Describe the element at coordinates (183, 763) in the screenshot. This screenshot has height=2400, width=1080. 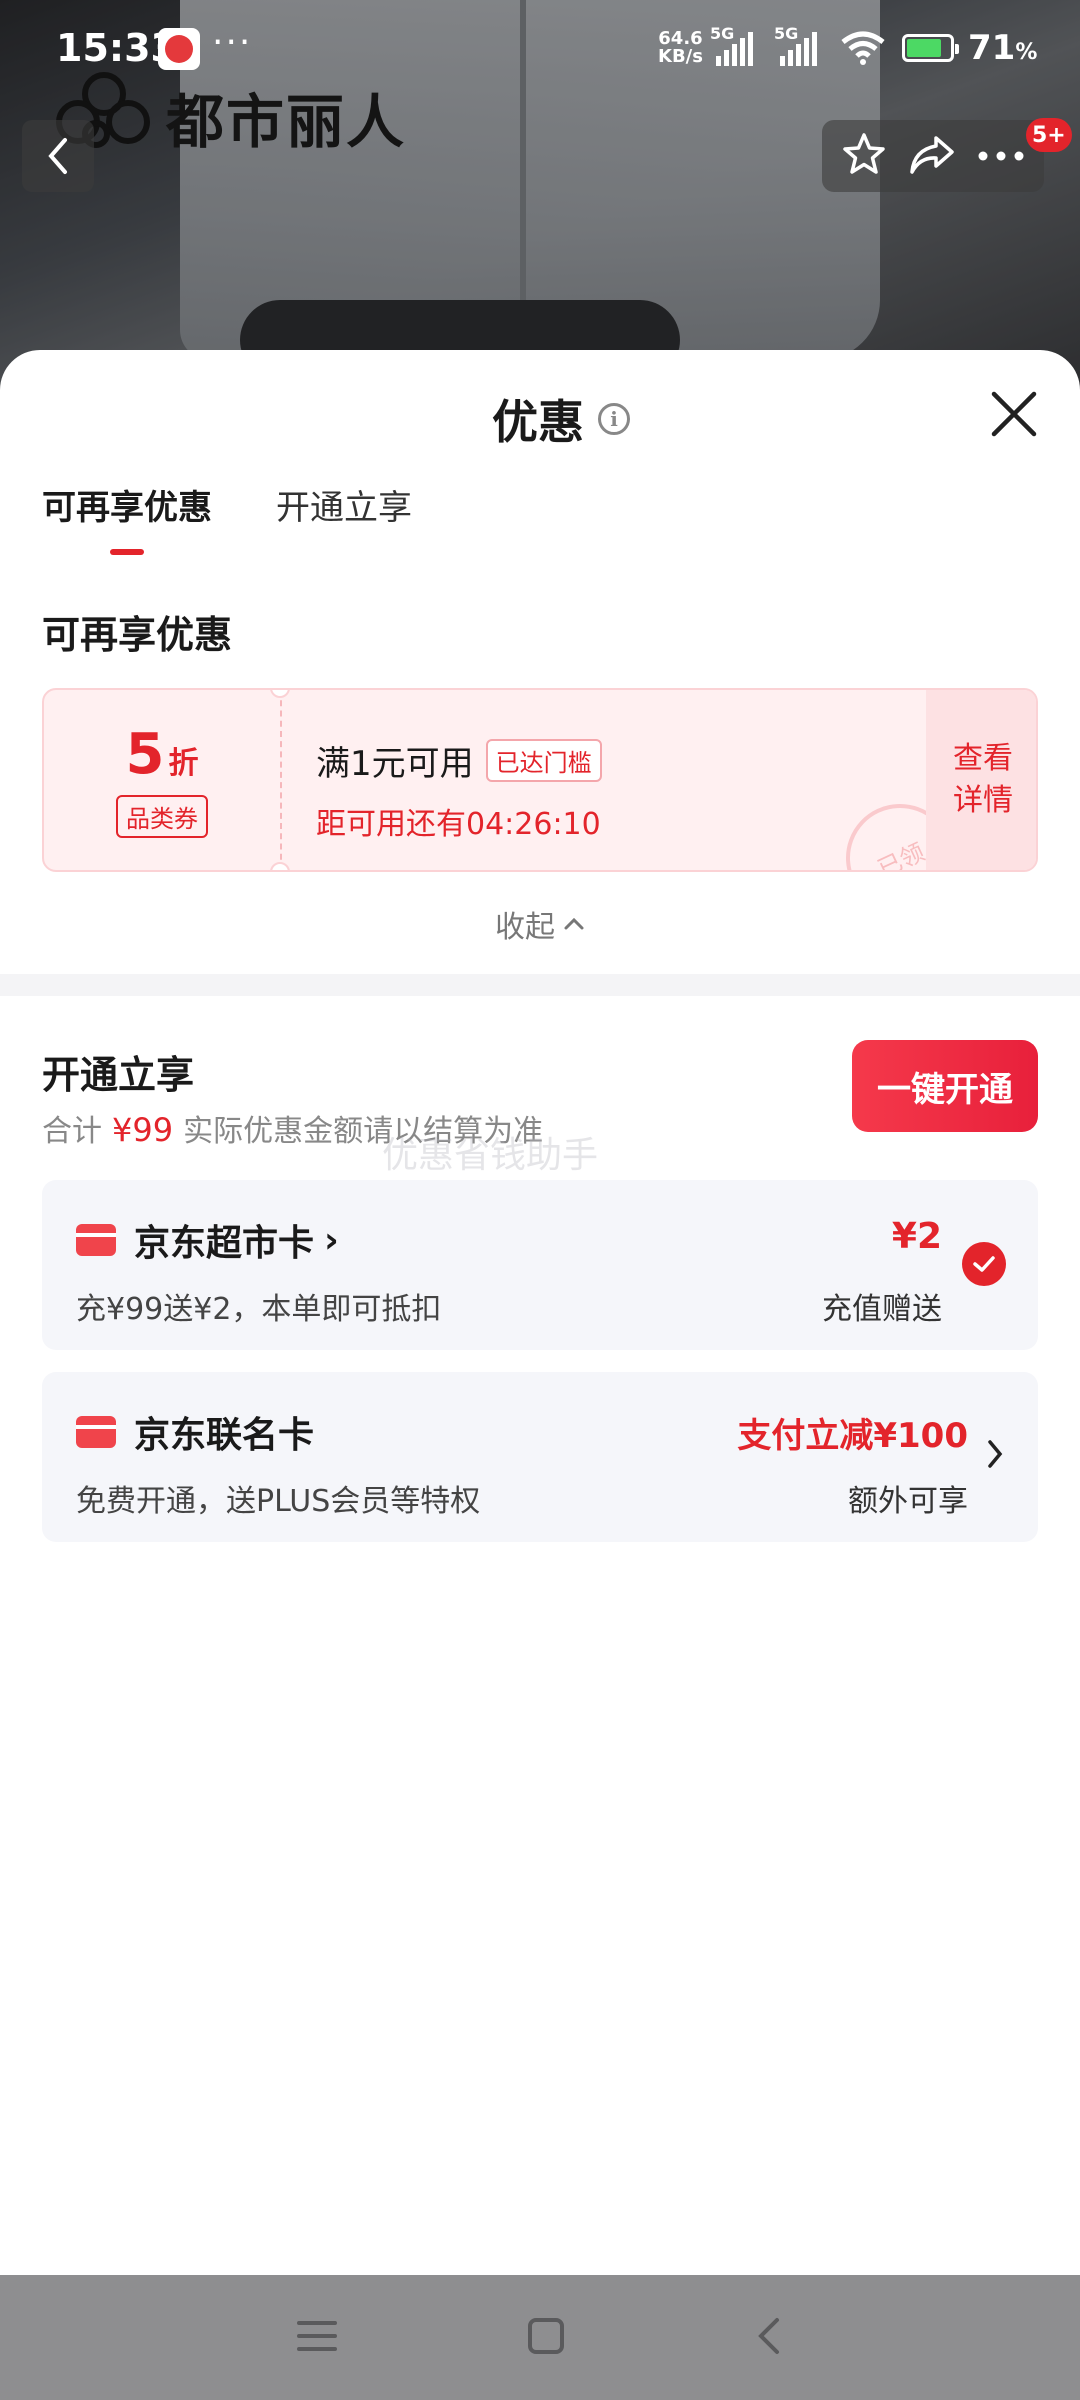
I see `coupon-discount-unit: 折` at that location.